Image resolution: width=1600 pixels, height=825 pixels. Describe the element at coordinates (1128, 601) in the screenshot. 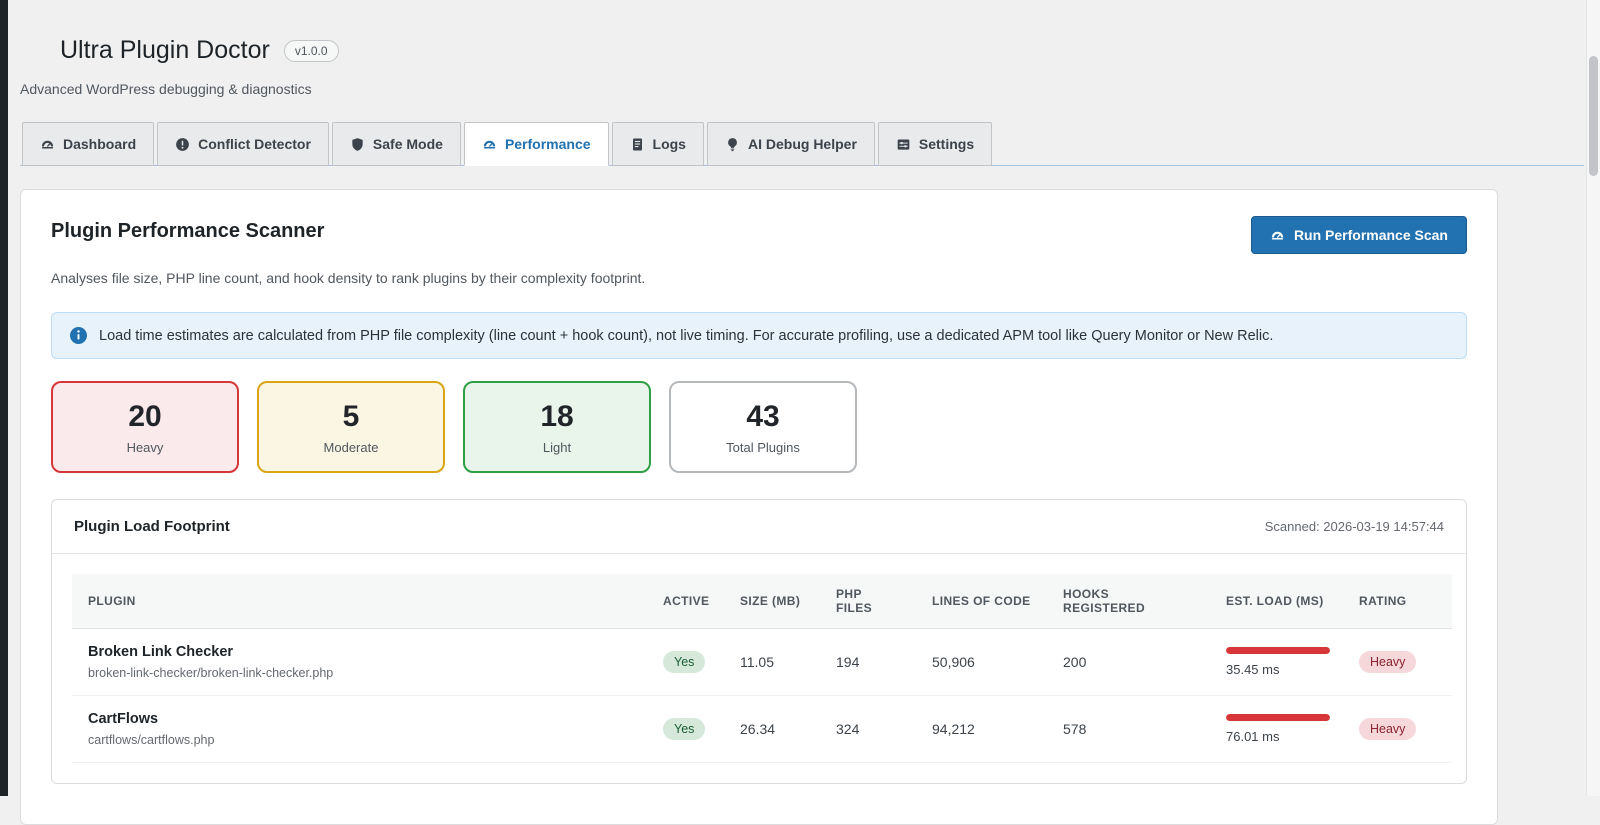

I see `column-header-hooks-registered: Hooks Registered` at that location.